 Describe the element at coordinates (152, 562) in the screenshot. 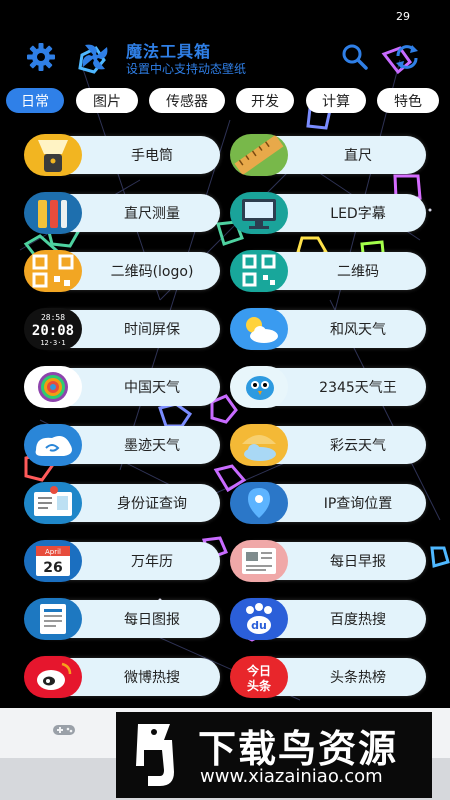

I see `tool-label: 万年历` at that location.